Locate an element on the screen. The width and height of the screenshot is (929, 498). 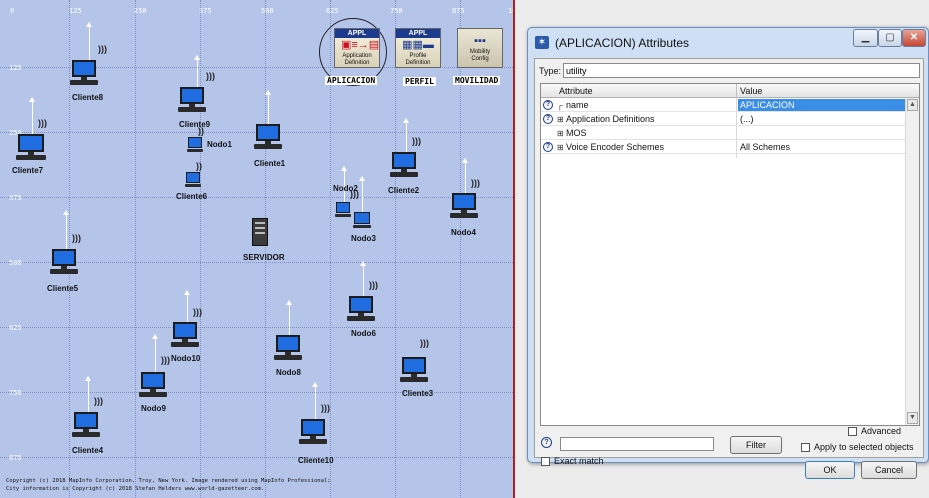
application-config-node: APPL ▣≡→▤ Application Definition is located at coordinates (357, 48).